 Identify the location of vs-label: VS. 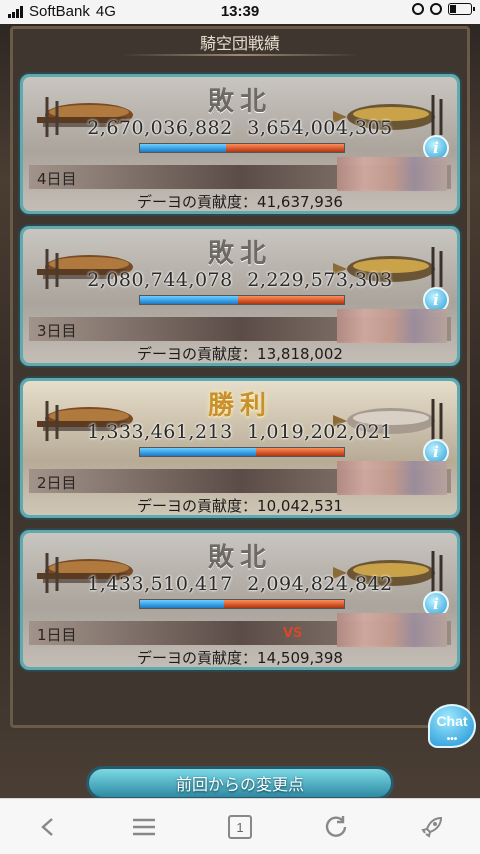
(293, 633).